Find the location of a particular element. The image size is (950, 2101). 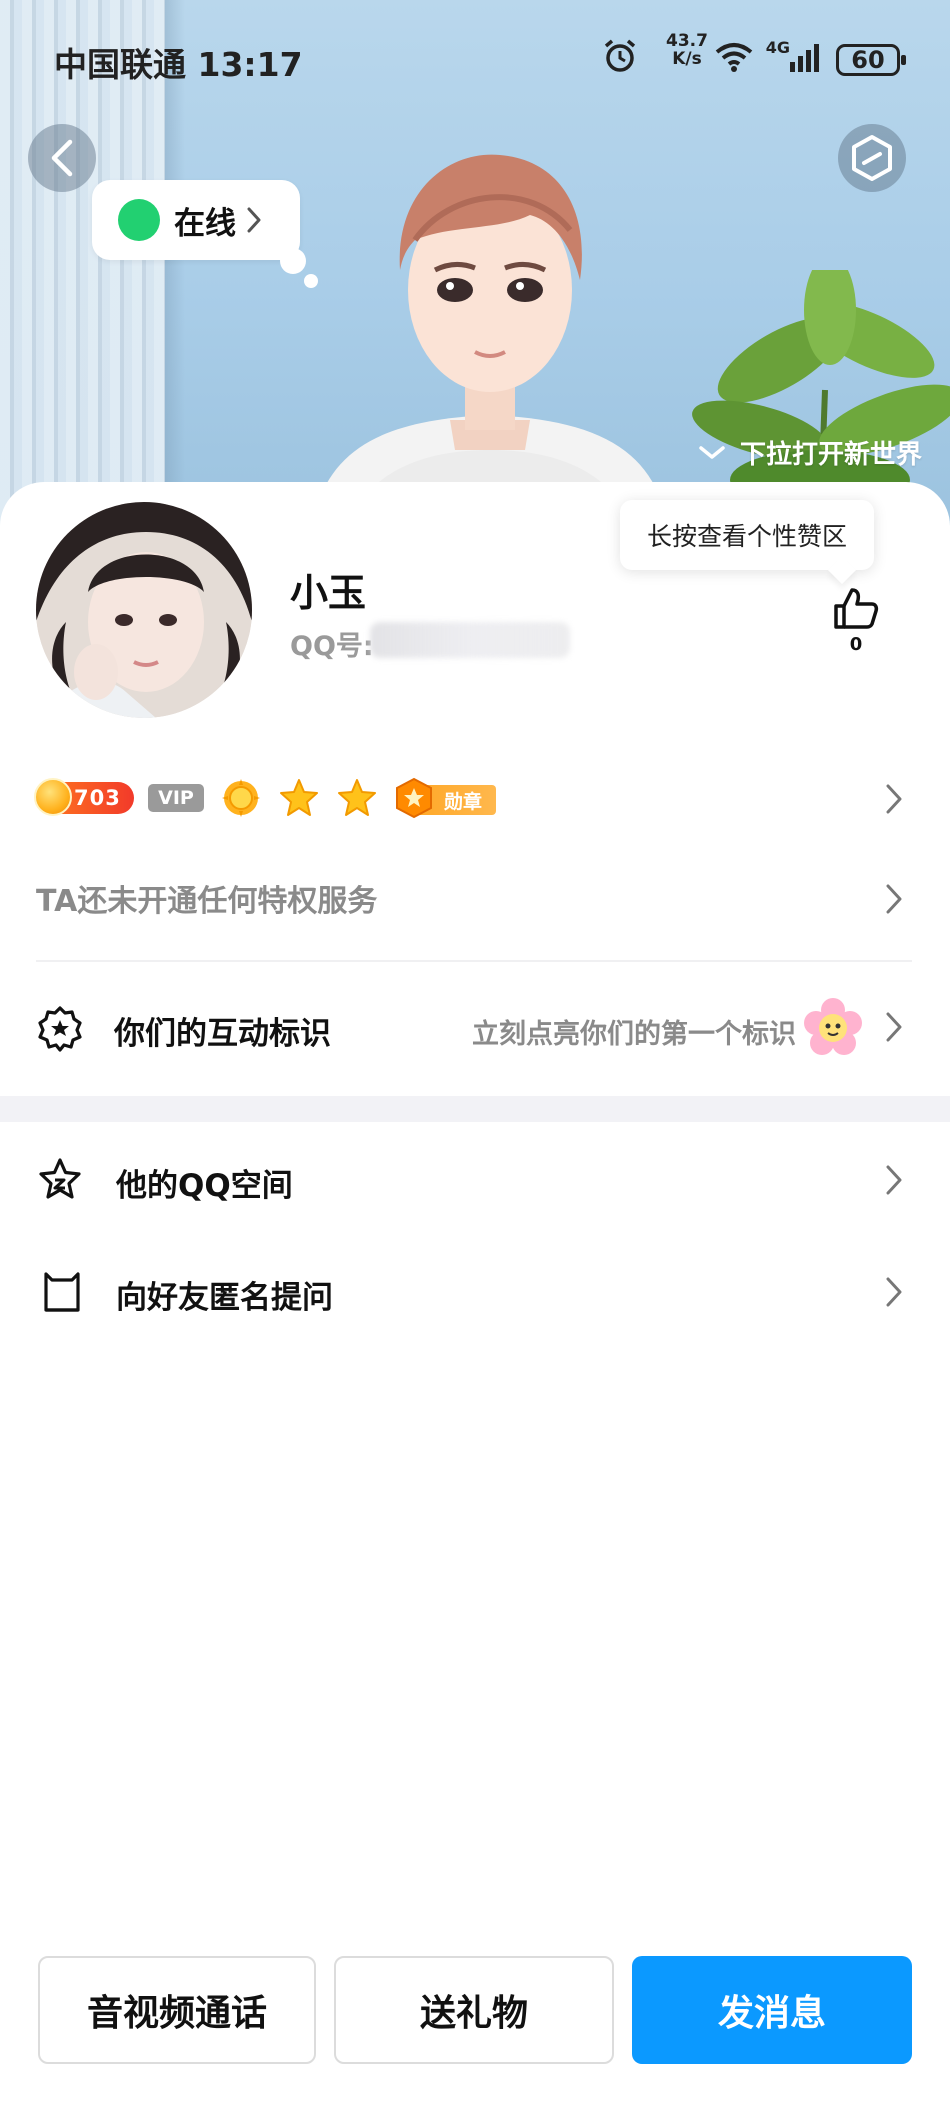

send-gift-button: 送礼物 is located at coordinates (474, 2010).